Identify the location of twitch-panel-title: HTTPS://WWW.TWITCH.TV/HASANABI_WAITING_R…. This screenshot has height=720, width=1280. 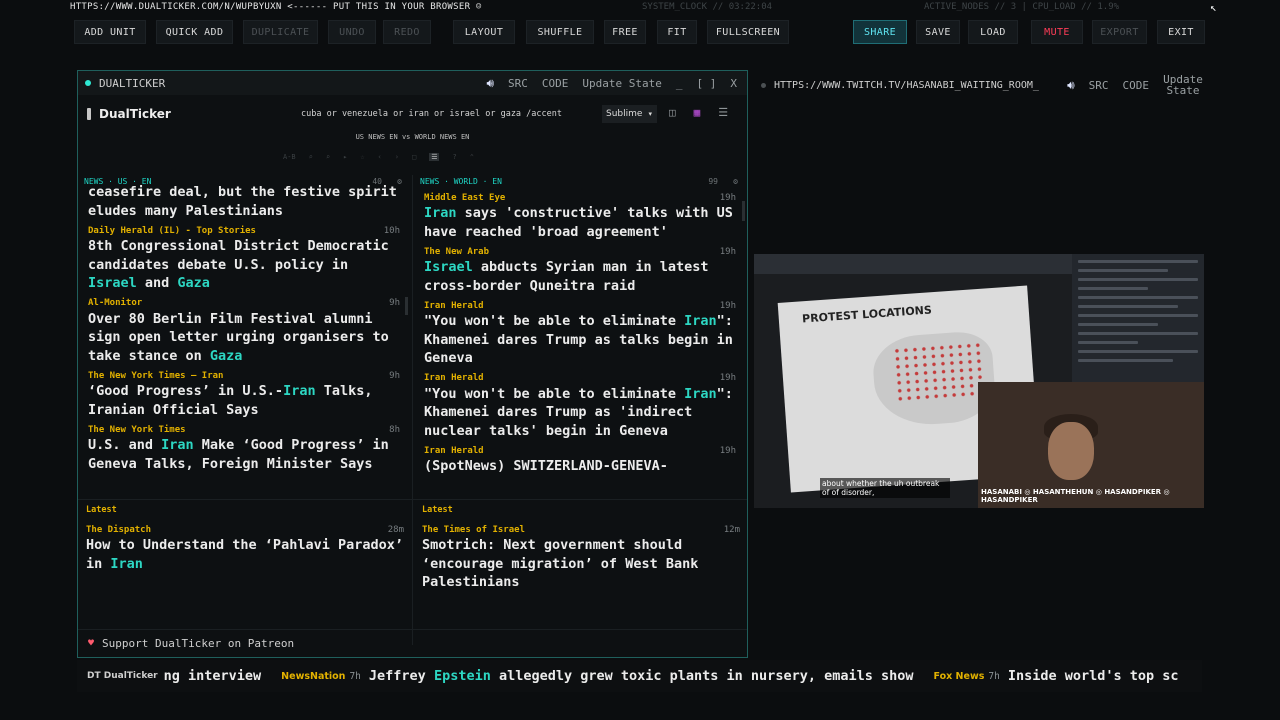
(906, 85).